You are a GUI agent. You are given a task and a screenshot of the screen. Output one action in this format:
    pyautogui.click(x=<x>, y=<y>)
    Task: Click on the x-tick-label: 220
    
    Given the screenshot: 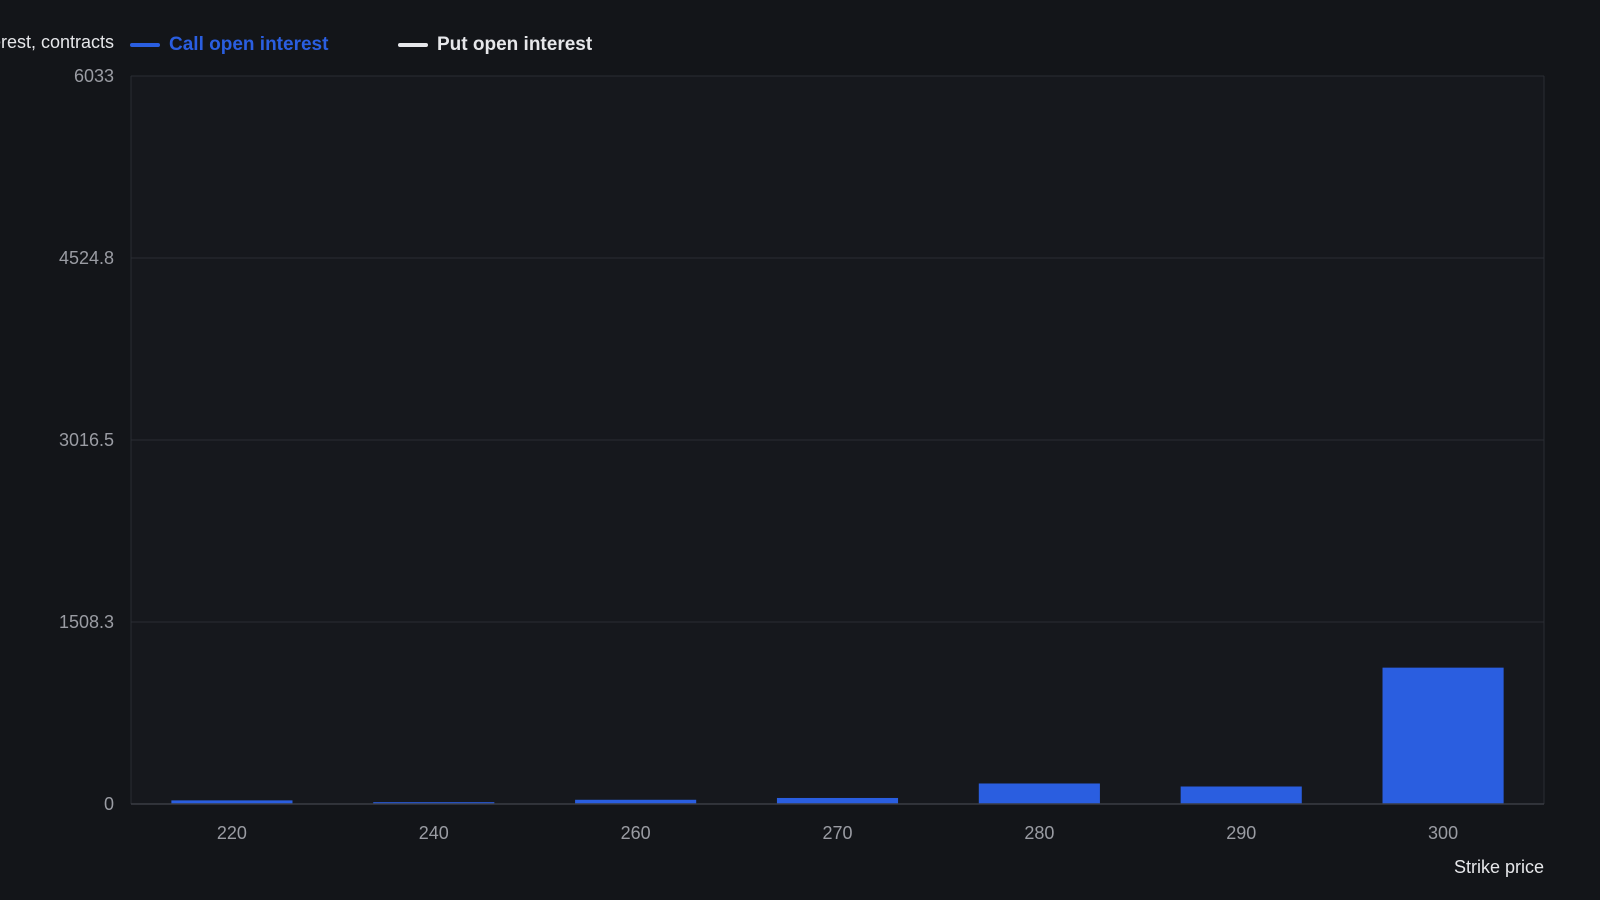 What is the action you would take?
    pyautogui.click(x=232, y=833)
    